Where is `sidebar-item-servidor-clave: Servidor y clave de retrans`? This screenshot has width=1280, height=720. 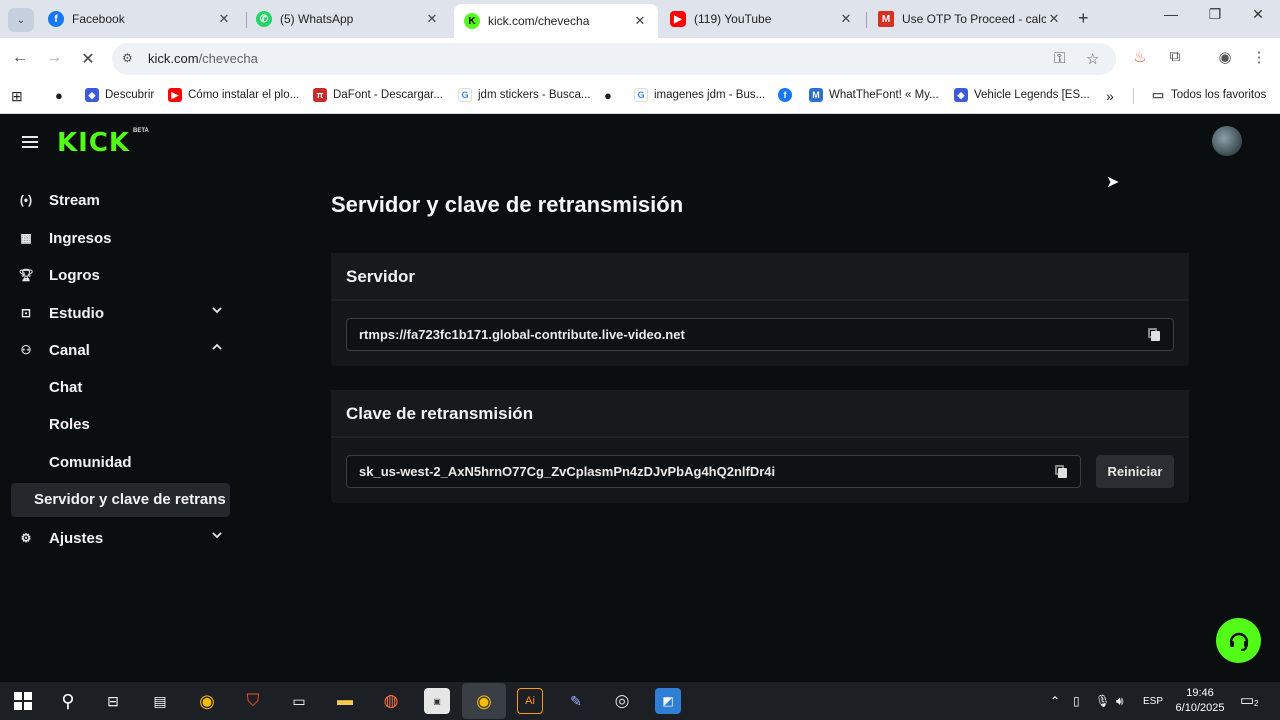
sidebar-item-servidor-clave: Servidor y clave de retrans is located at coordinates (120, 500).